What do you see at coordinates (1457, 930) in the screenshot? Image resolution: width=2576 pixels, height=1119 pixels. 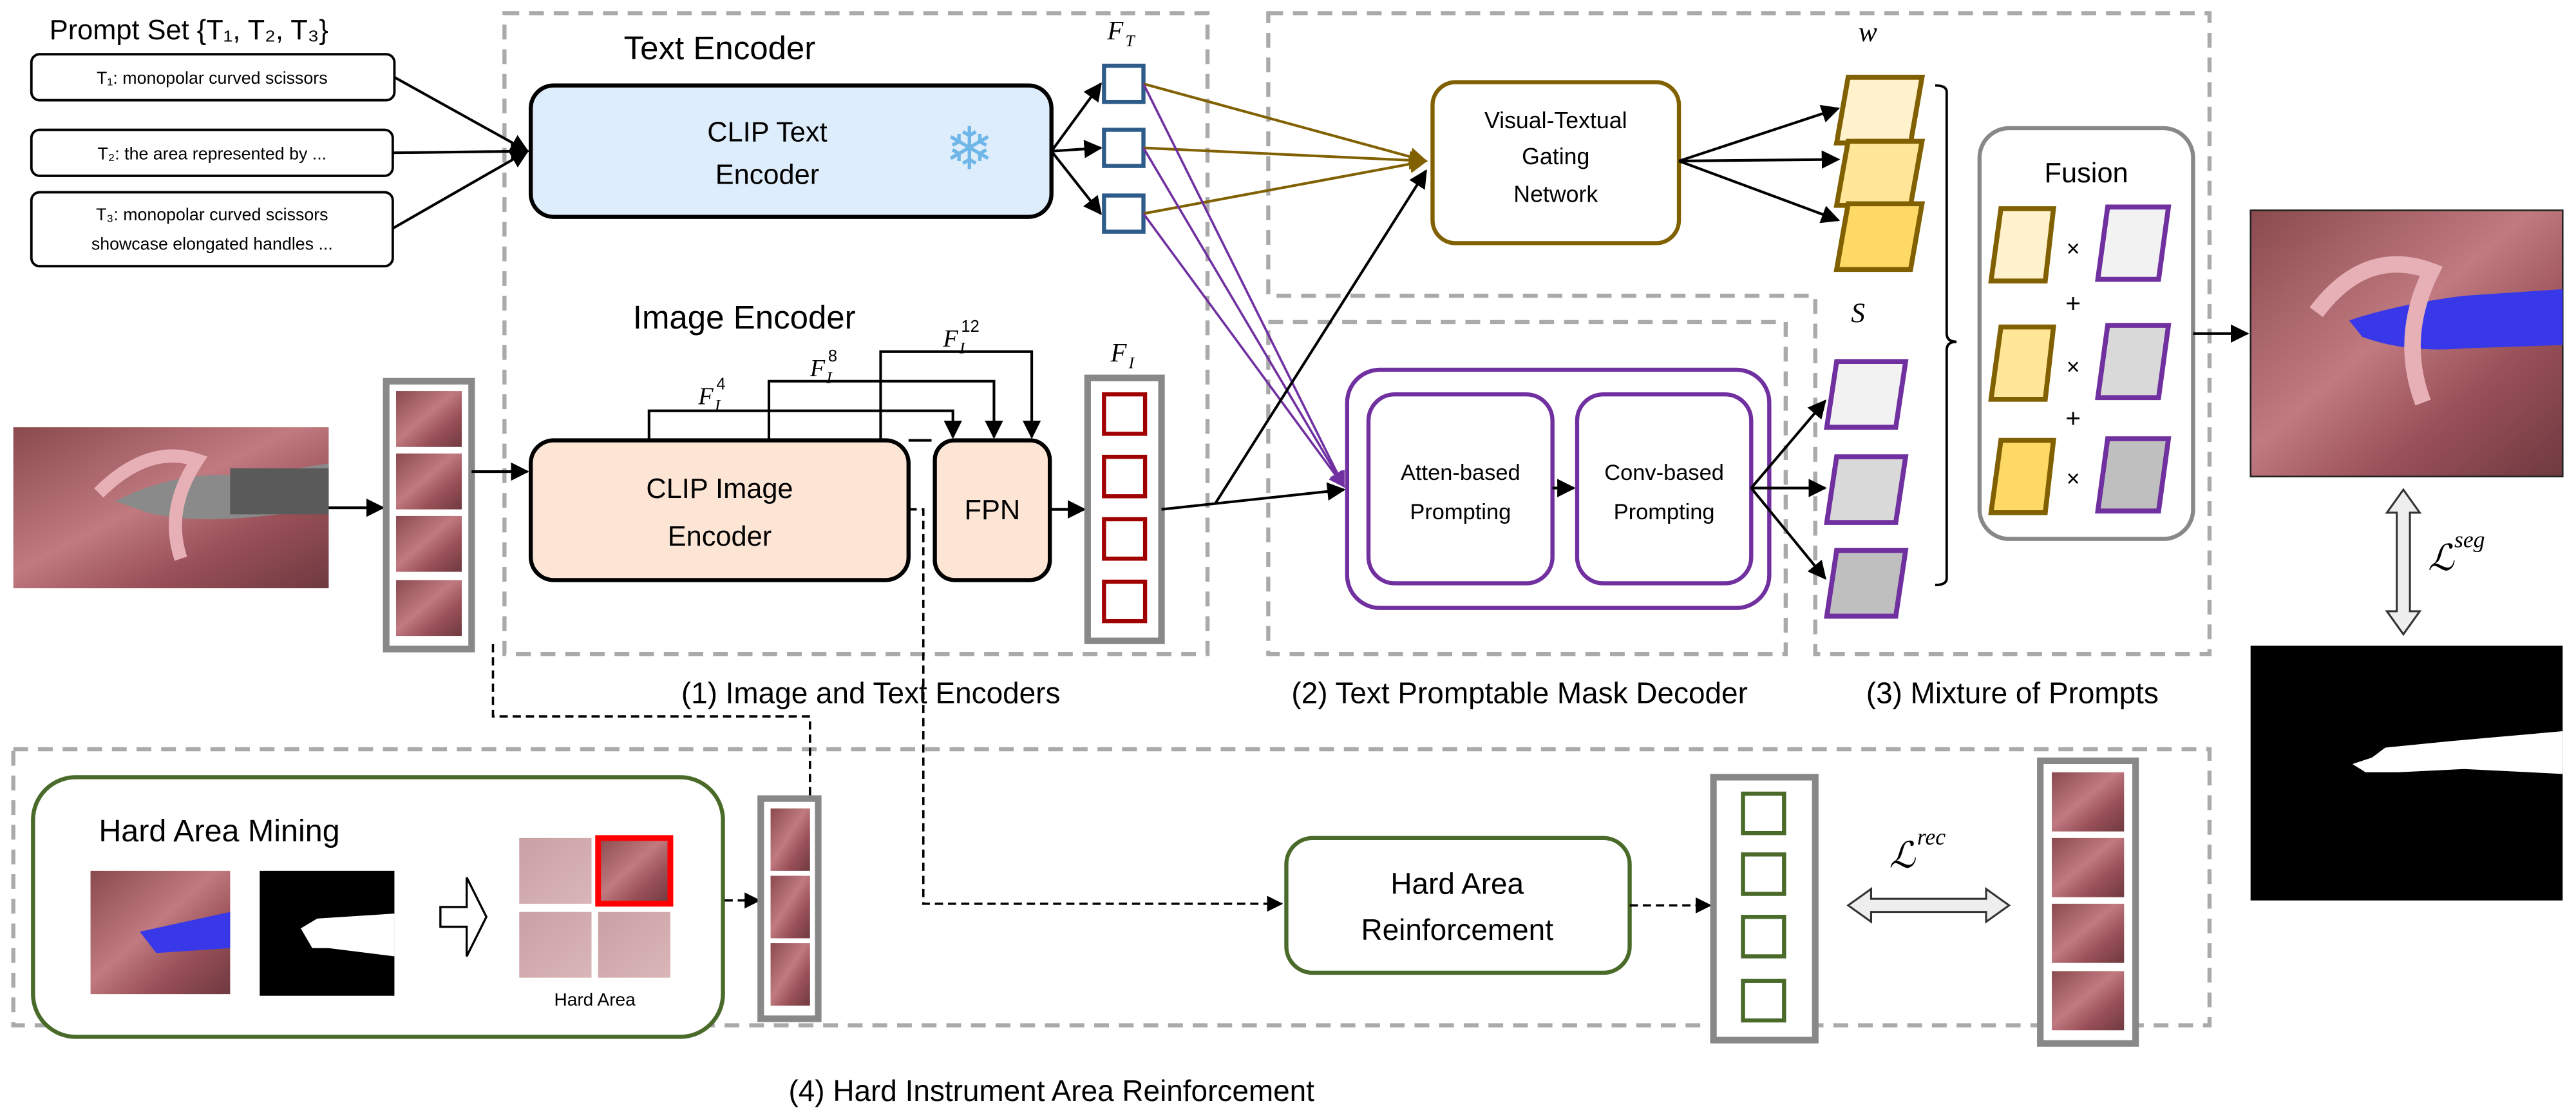 I see `block-label: Reinforcement` at bounding box center [1457, 930].